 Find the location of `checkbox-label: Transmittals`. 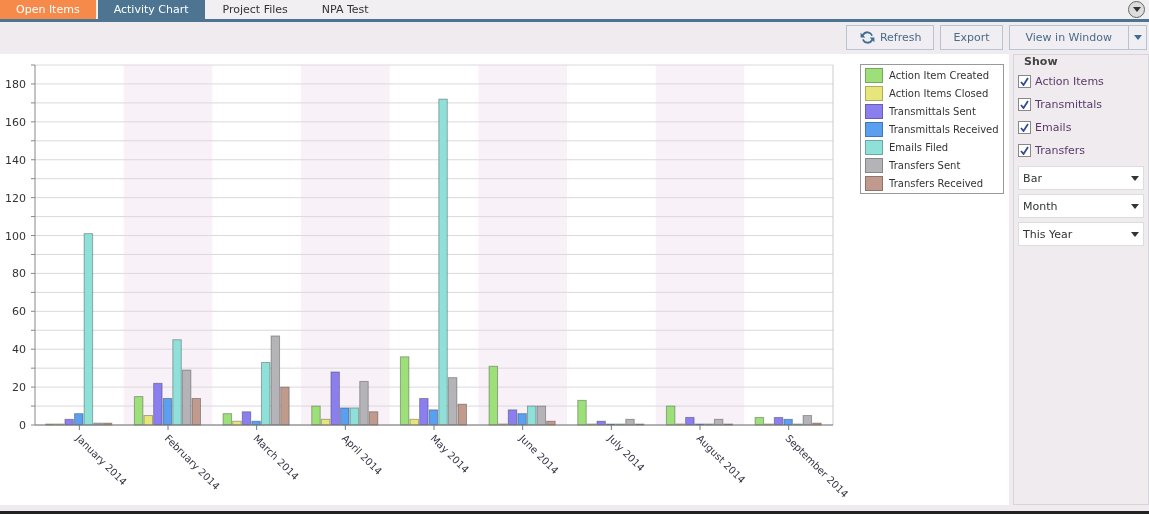

checkbox-label: Transmittals is located at coordinates (1069, 104).